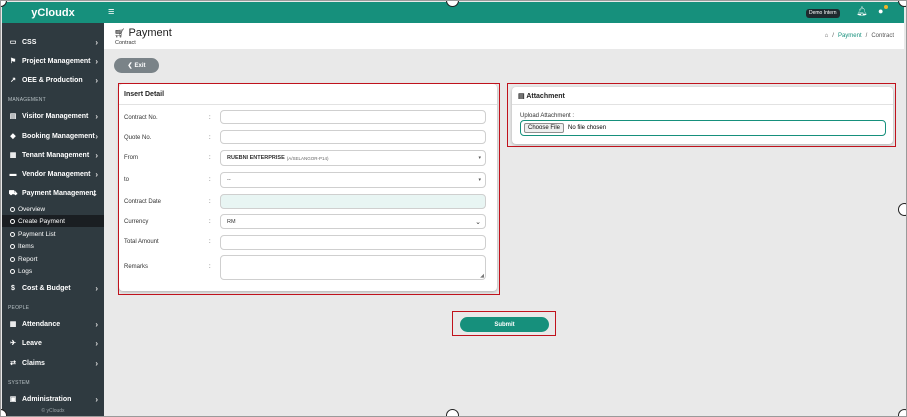 The width and height of the screenshot is (907, 417). I want to click on breadcrumb-link-payment: Payment, so click(850, 36).